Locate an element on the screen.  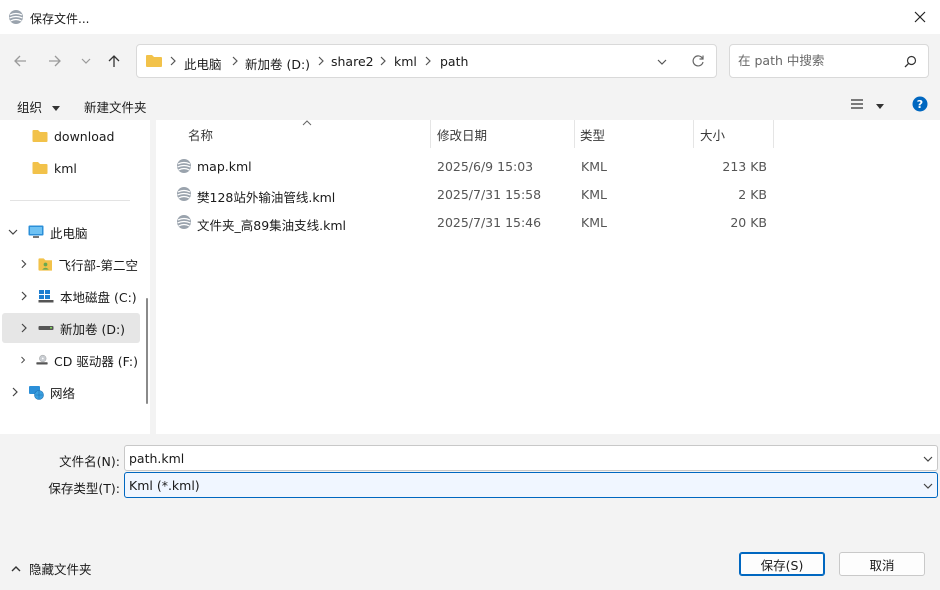
app-globe-icon is located at coordinates (16, 17).